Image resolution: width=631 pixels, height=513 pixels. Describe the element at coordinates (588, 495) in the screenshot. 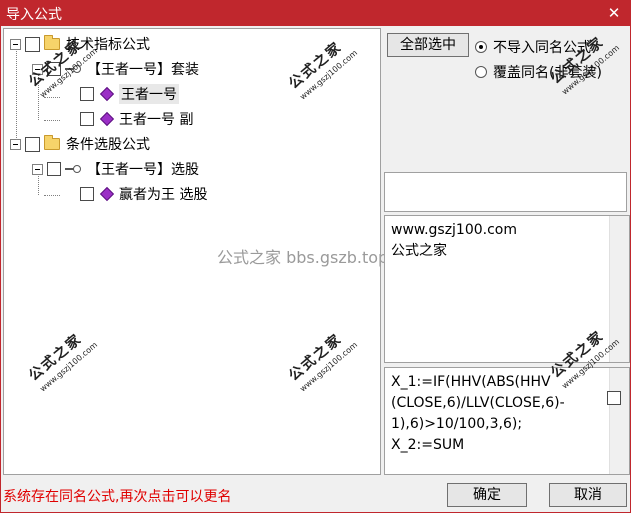

I see `cancel-button: 取消` at that location.